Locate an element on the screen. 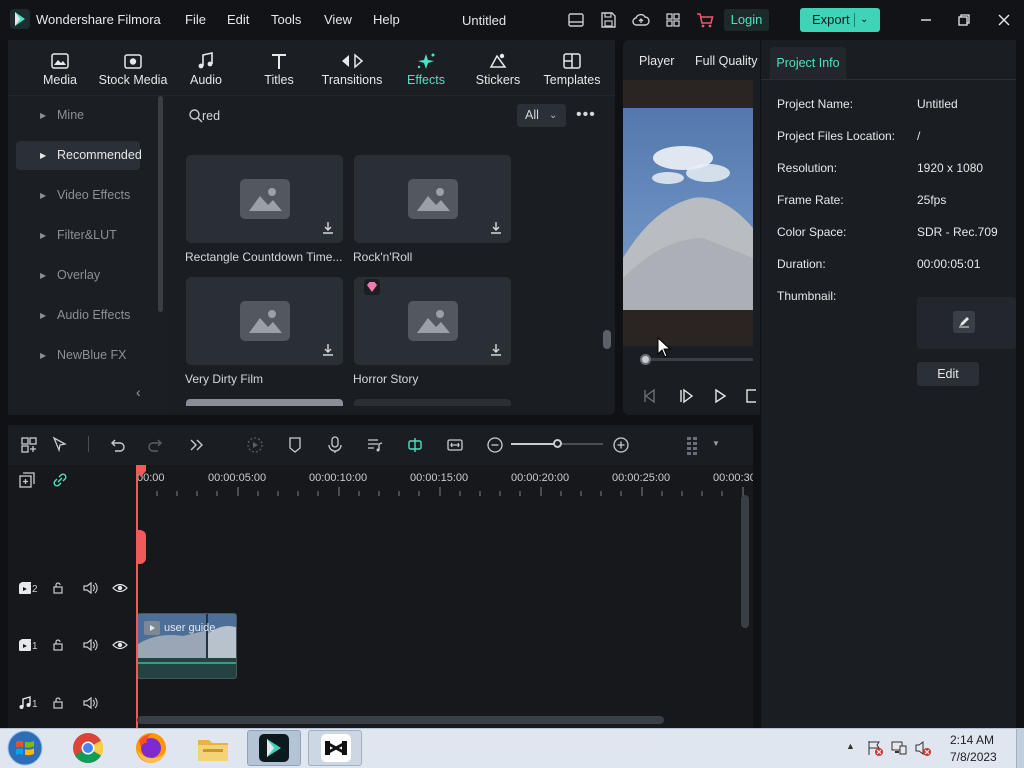 The image size is (1024, 768). add-track-icon is located at coordinates (27, 480).